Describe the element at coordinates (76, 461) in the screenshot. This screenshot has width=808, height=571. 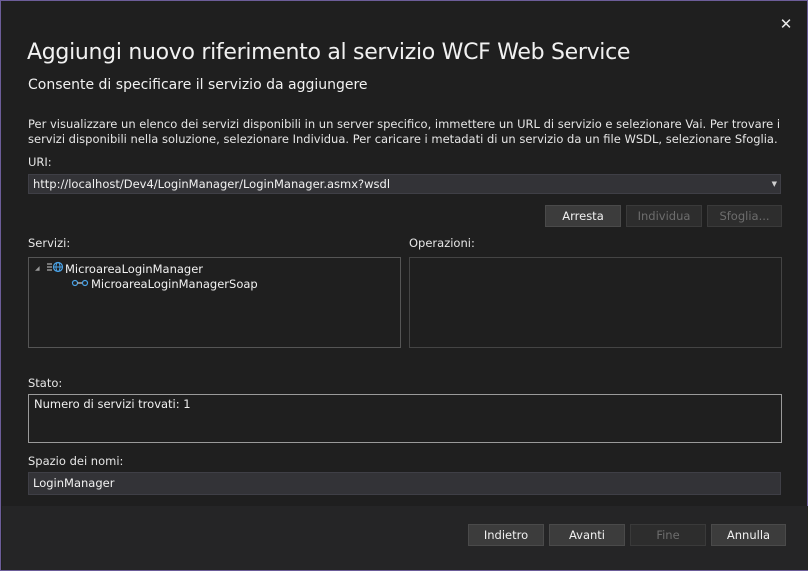
I see `namespace-label: Spazio dei nomi:` at that location.